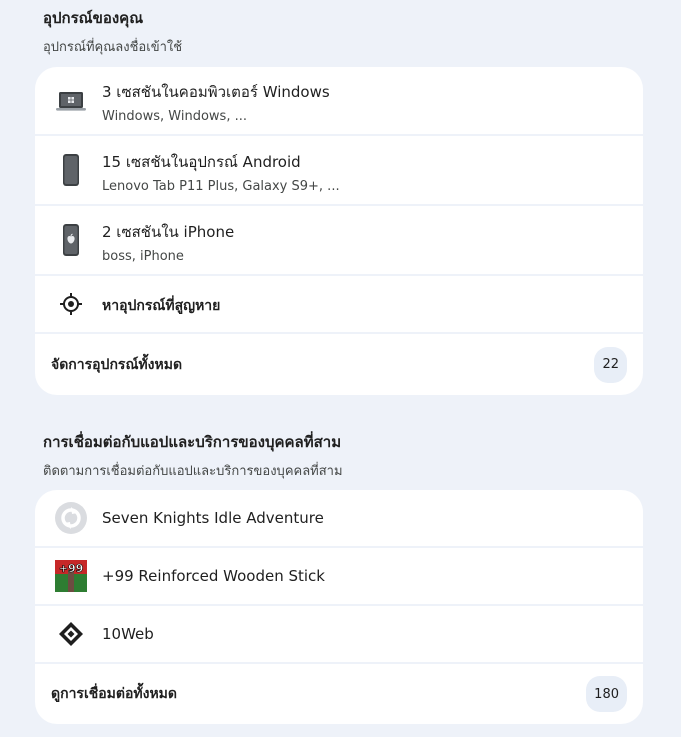 The image size is (681, 737). Describe the element at coordinates (161, 306) in the screenshot. I see `find-device-label: หาอุปกรณ์ที่สูญหาย` at that location.